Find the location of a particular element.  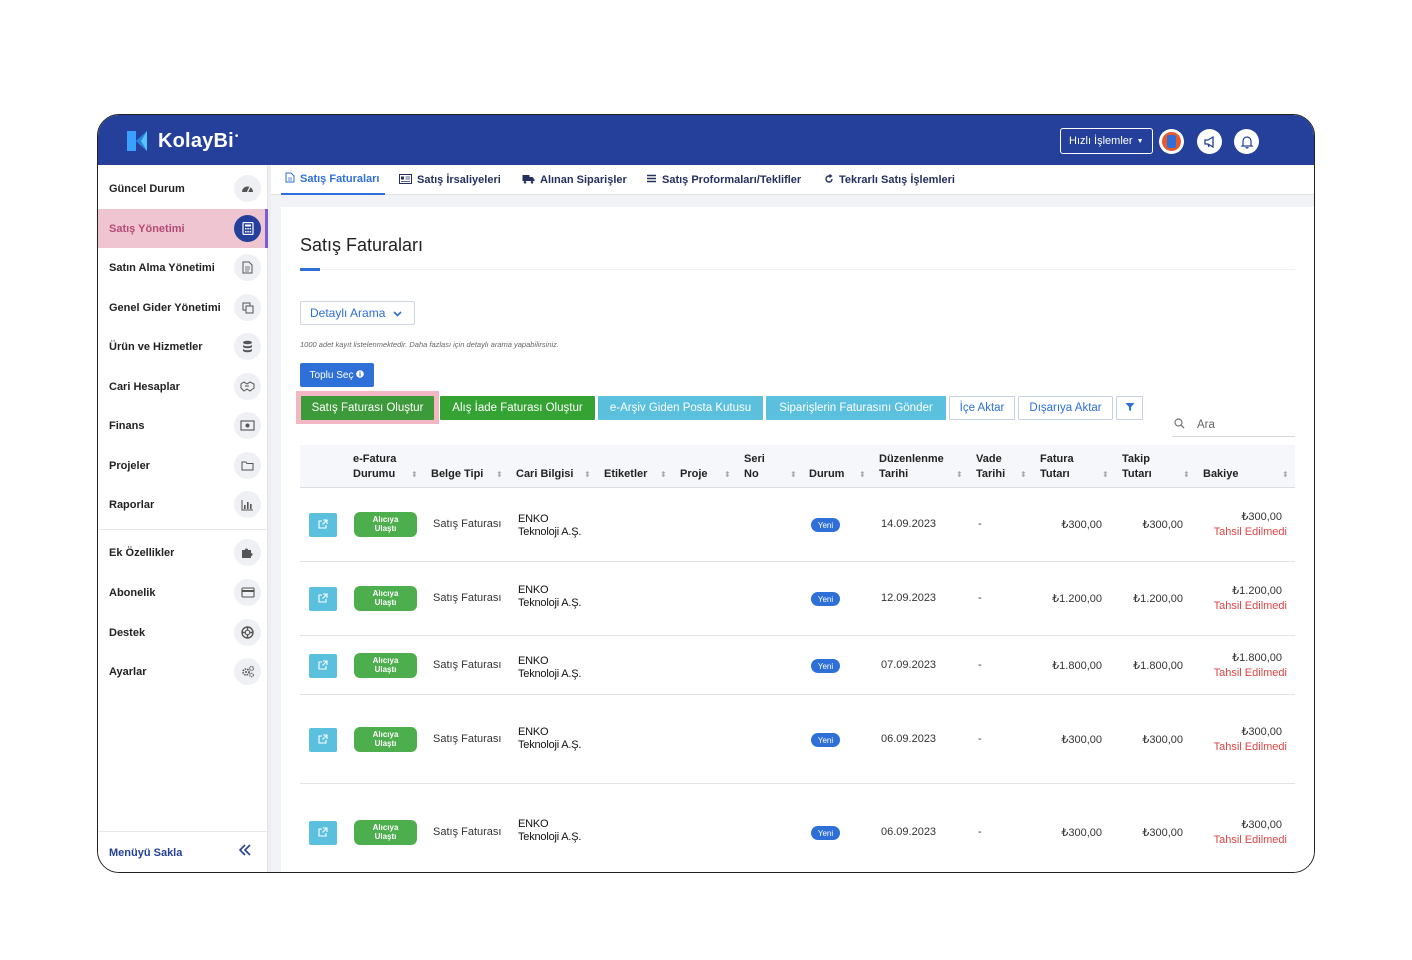

cari-line: Teknoloji A.Ş. is located at coordinates (550, 603).